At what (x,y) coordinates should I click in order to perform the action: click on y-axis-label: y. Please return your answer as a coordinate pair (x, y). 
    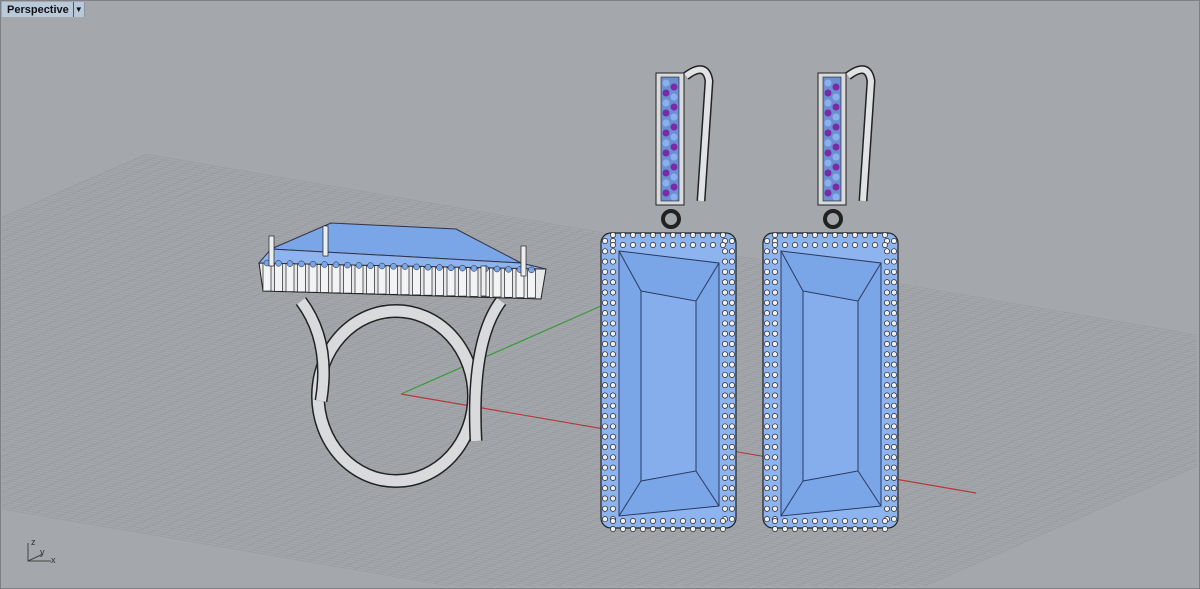
    Looking at the image, I should click on (42, 552).